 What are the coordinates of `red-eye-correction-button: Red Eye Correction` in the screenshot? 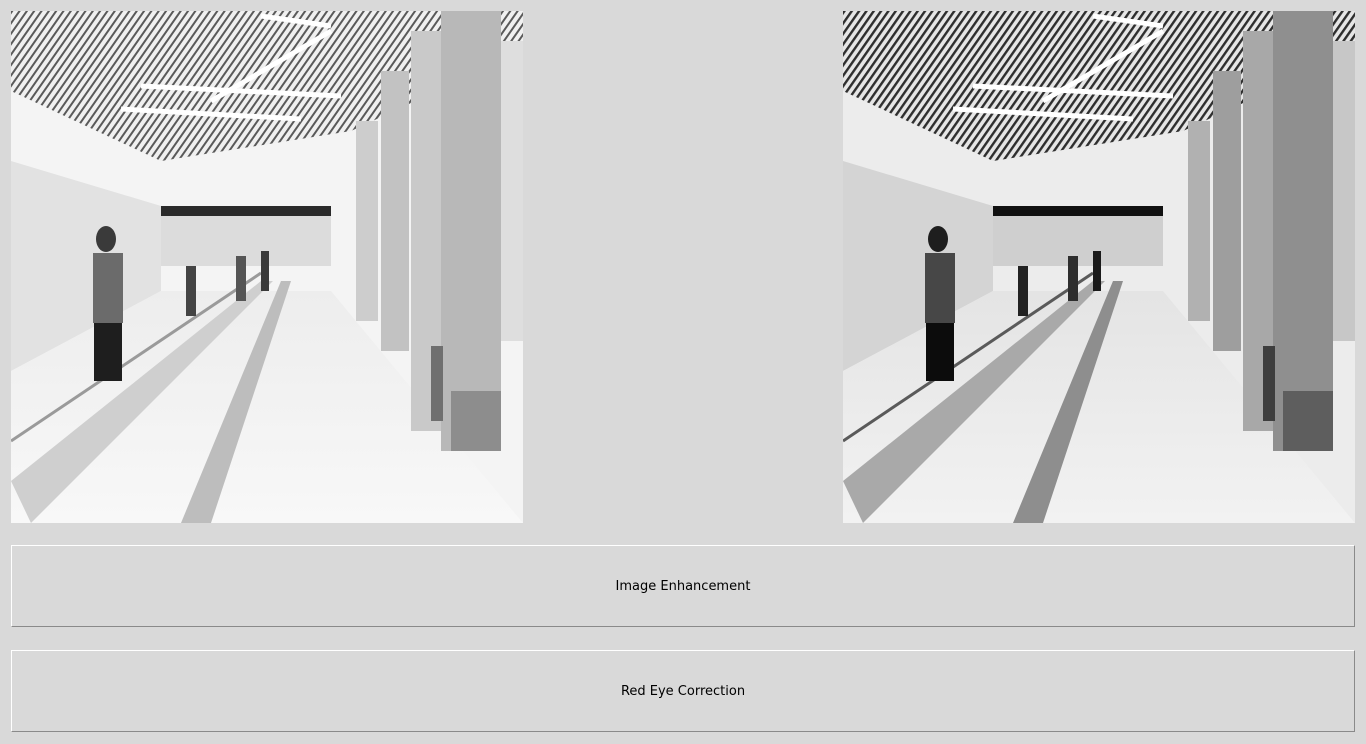 It's located at (683, 691).